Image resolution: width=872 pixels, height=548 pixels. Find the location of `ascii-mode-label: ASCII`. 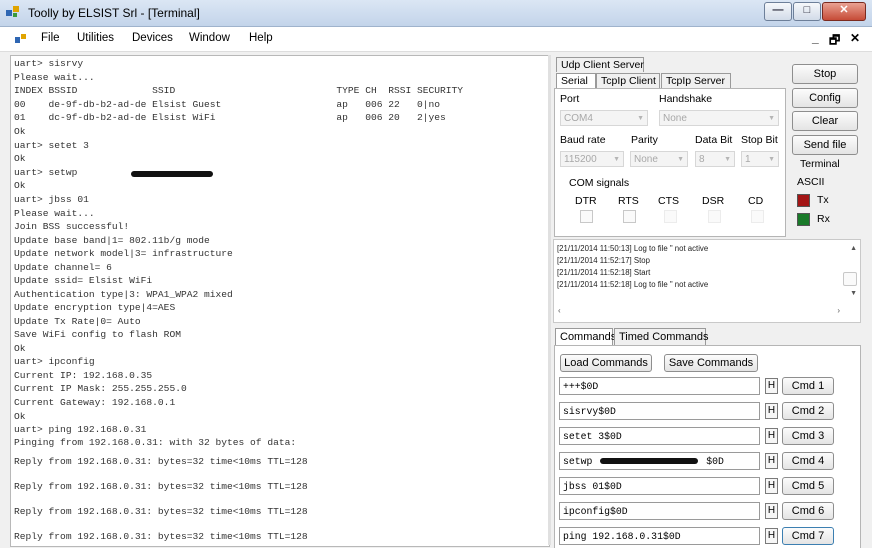

ascii-mode-label: ASCII is located at coordinates (810, 182).